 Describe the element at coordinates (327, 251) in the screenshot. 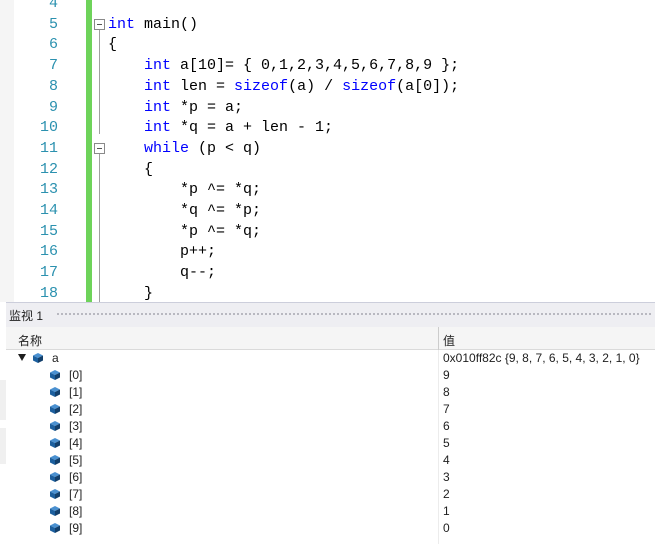

I see `code-line: 16 p++;` at that location.